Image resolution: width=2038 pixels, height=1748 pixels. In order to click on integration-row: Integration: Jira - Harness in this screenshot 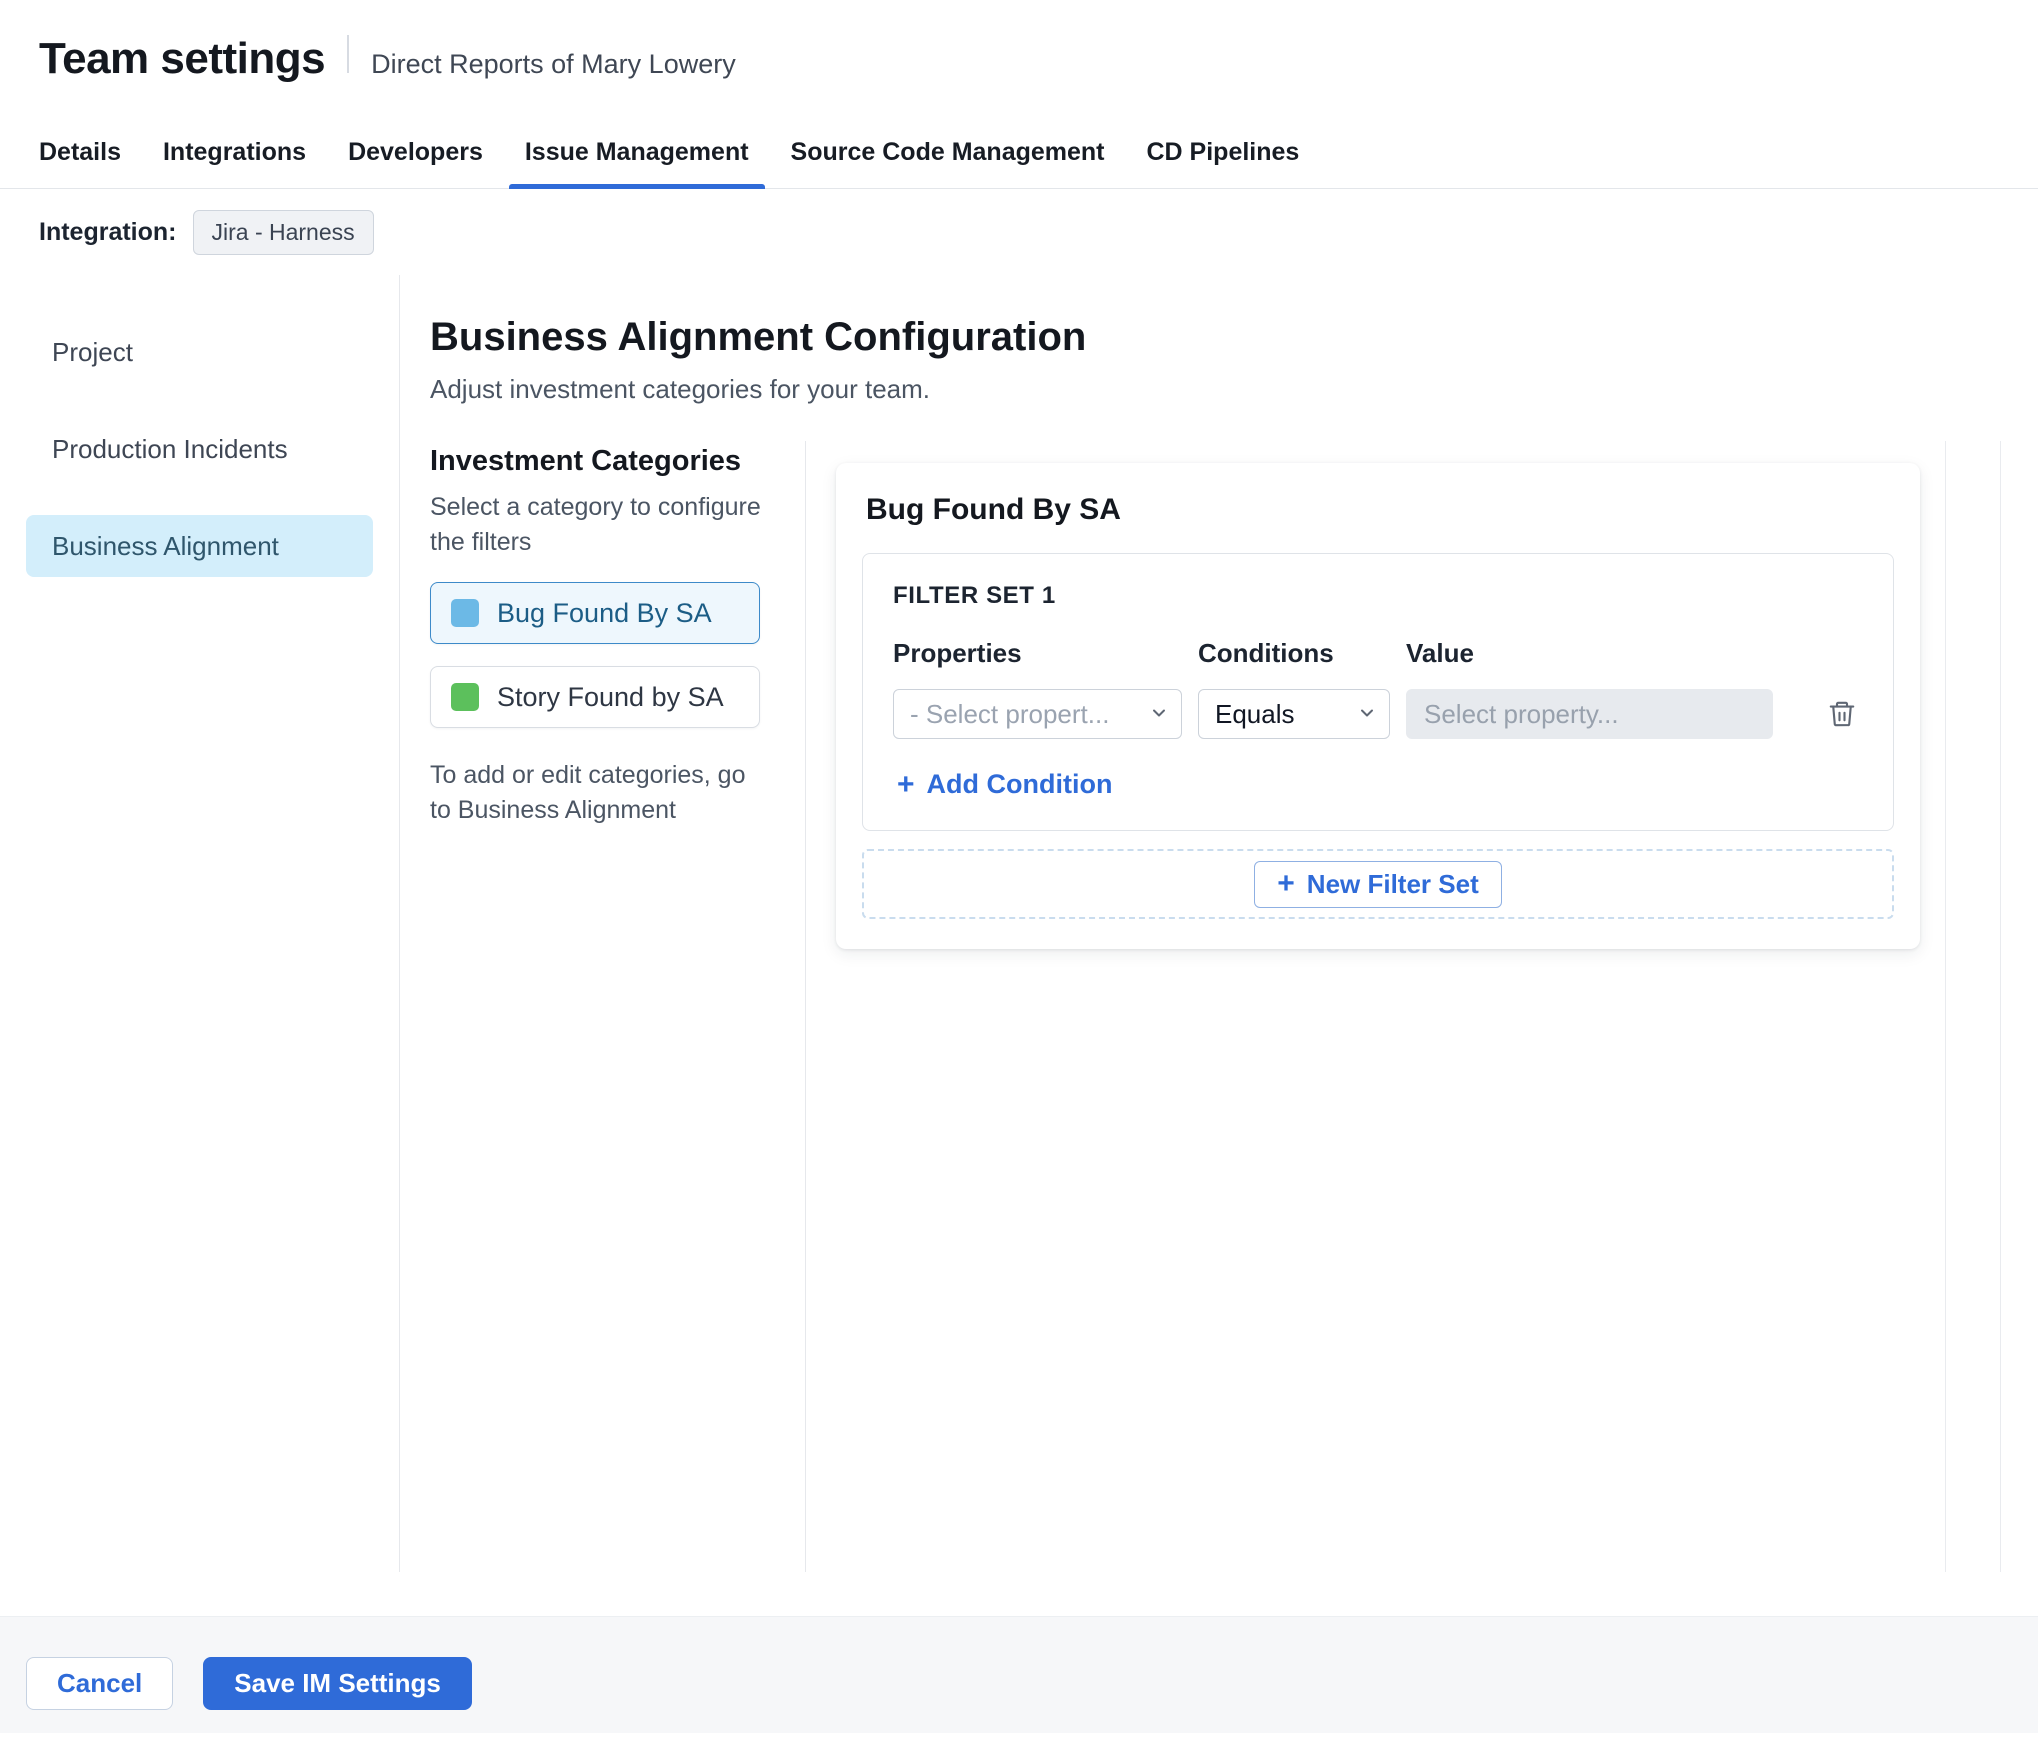, I will do `click(1019, 232)`.